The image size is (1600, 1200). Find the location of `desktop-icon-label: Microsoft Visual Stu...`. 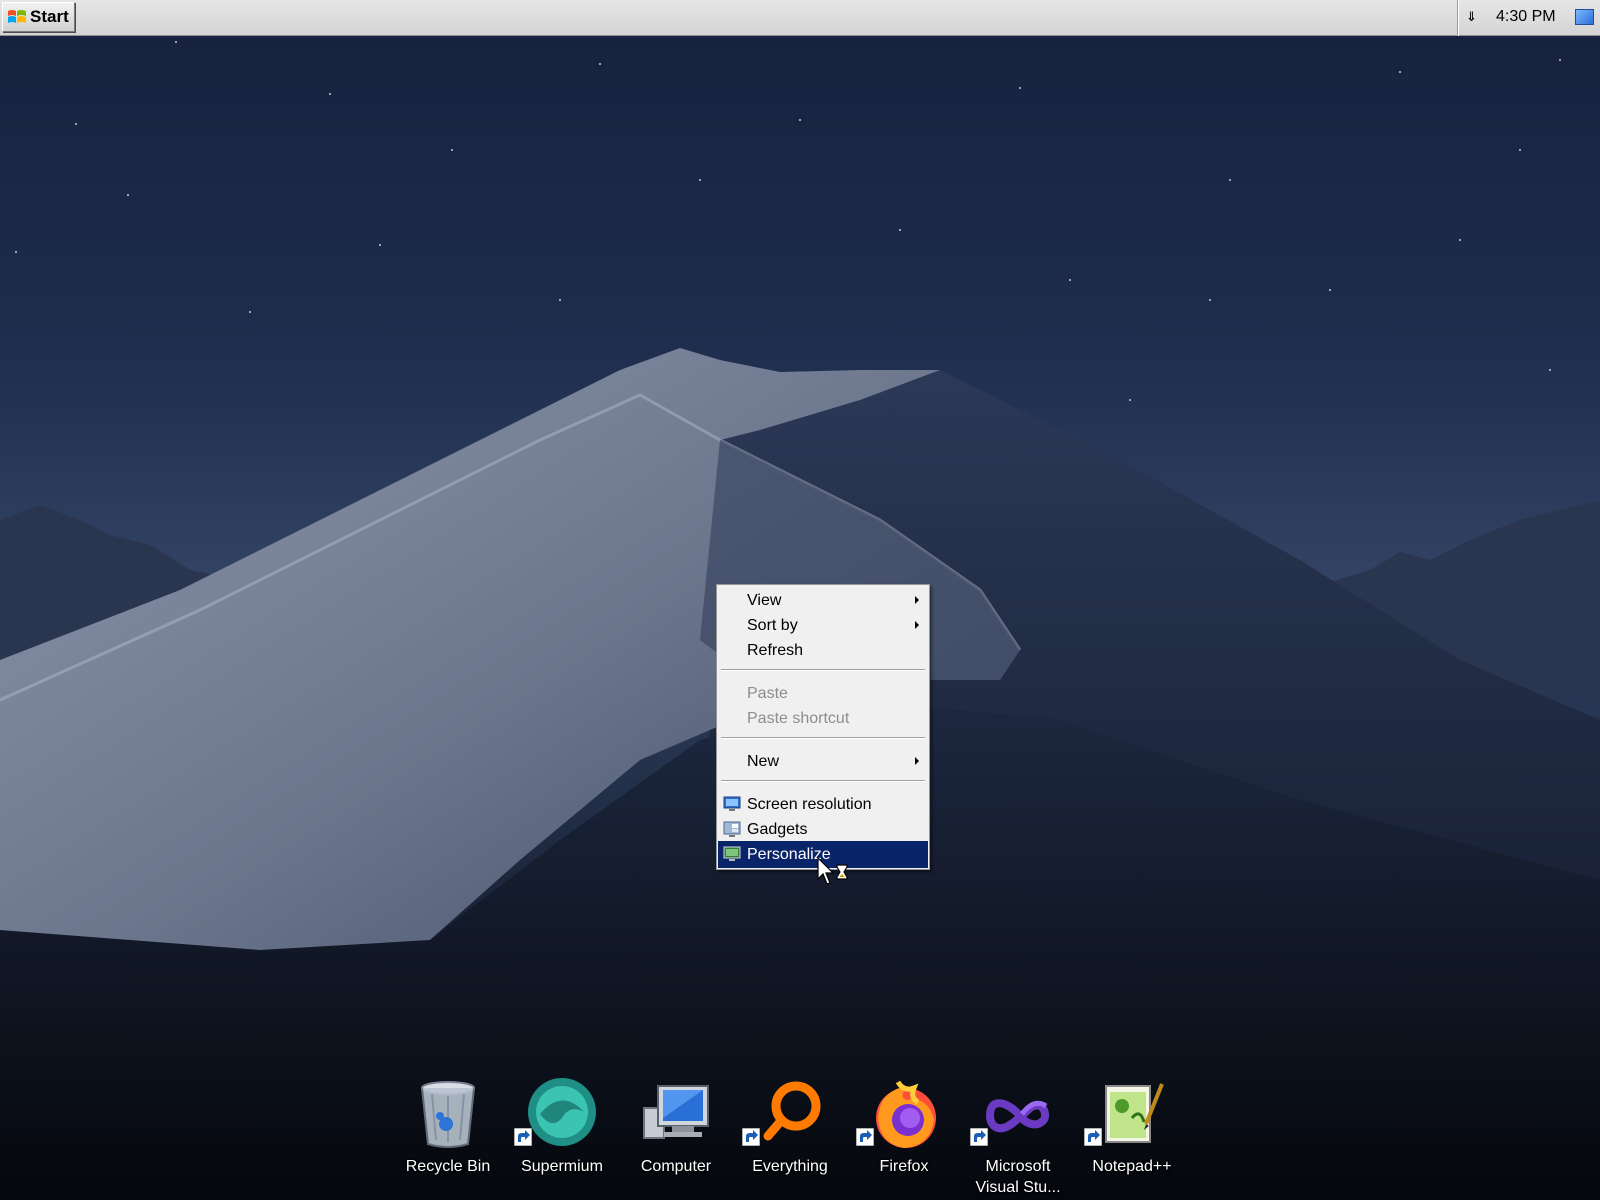

desktop-icon-label: Microsoft Visual Stu... is located at coordinates (1018, 1177).